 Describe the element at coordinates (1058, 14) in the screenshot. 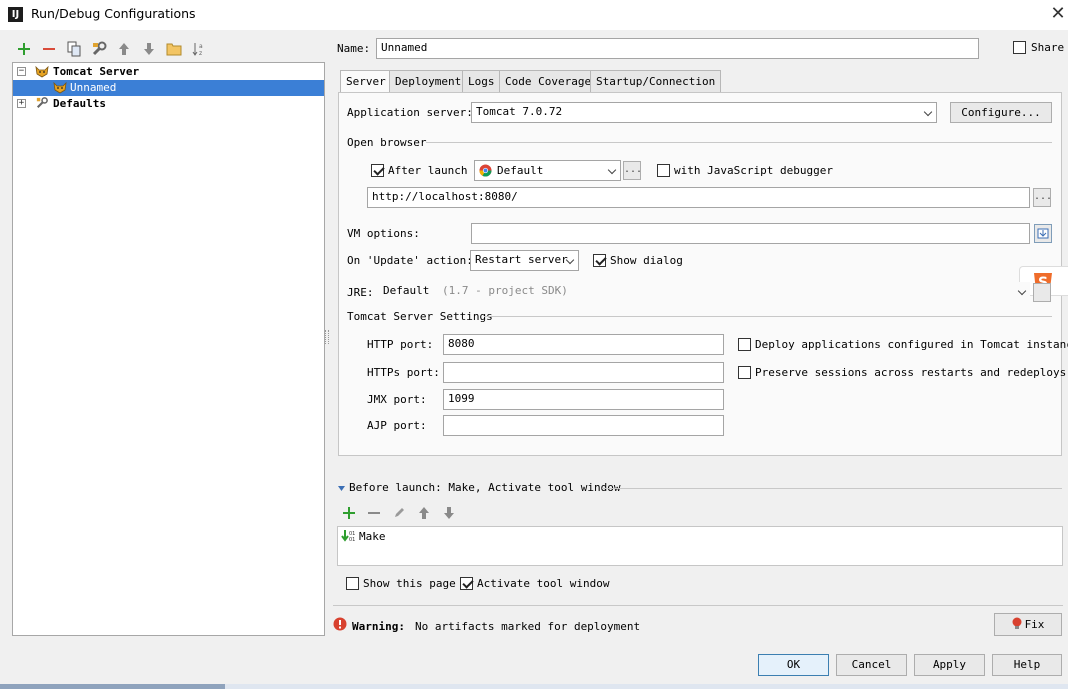

I see `close-icon: ✕` at that location.